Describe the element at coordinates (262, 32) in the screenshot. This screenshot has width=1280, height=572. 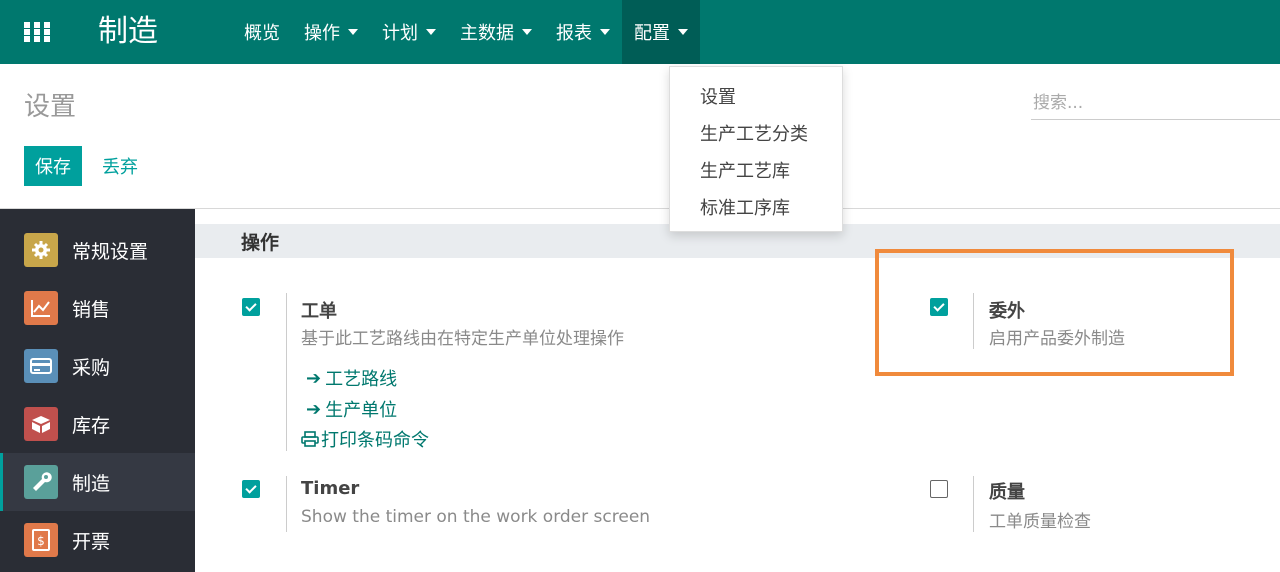
I see `menu-overview: 概览` at that location.